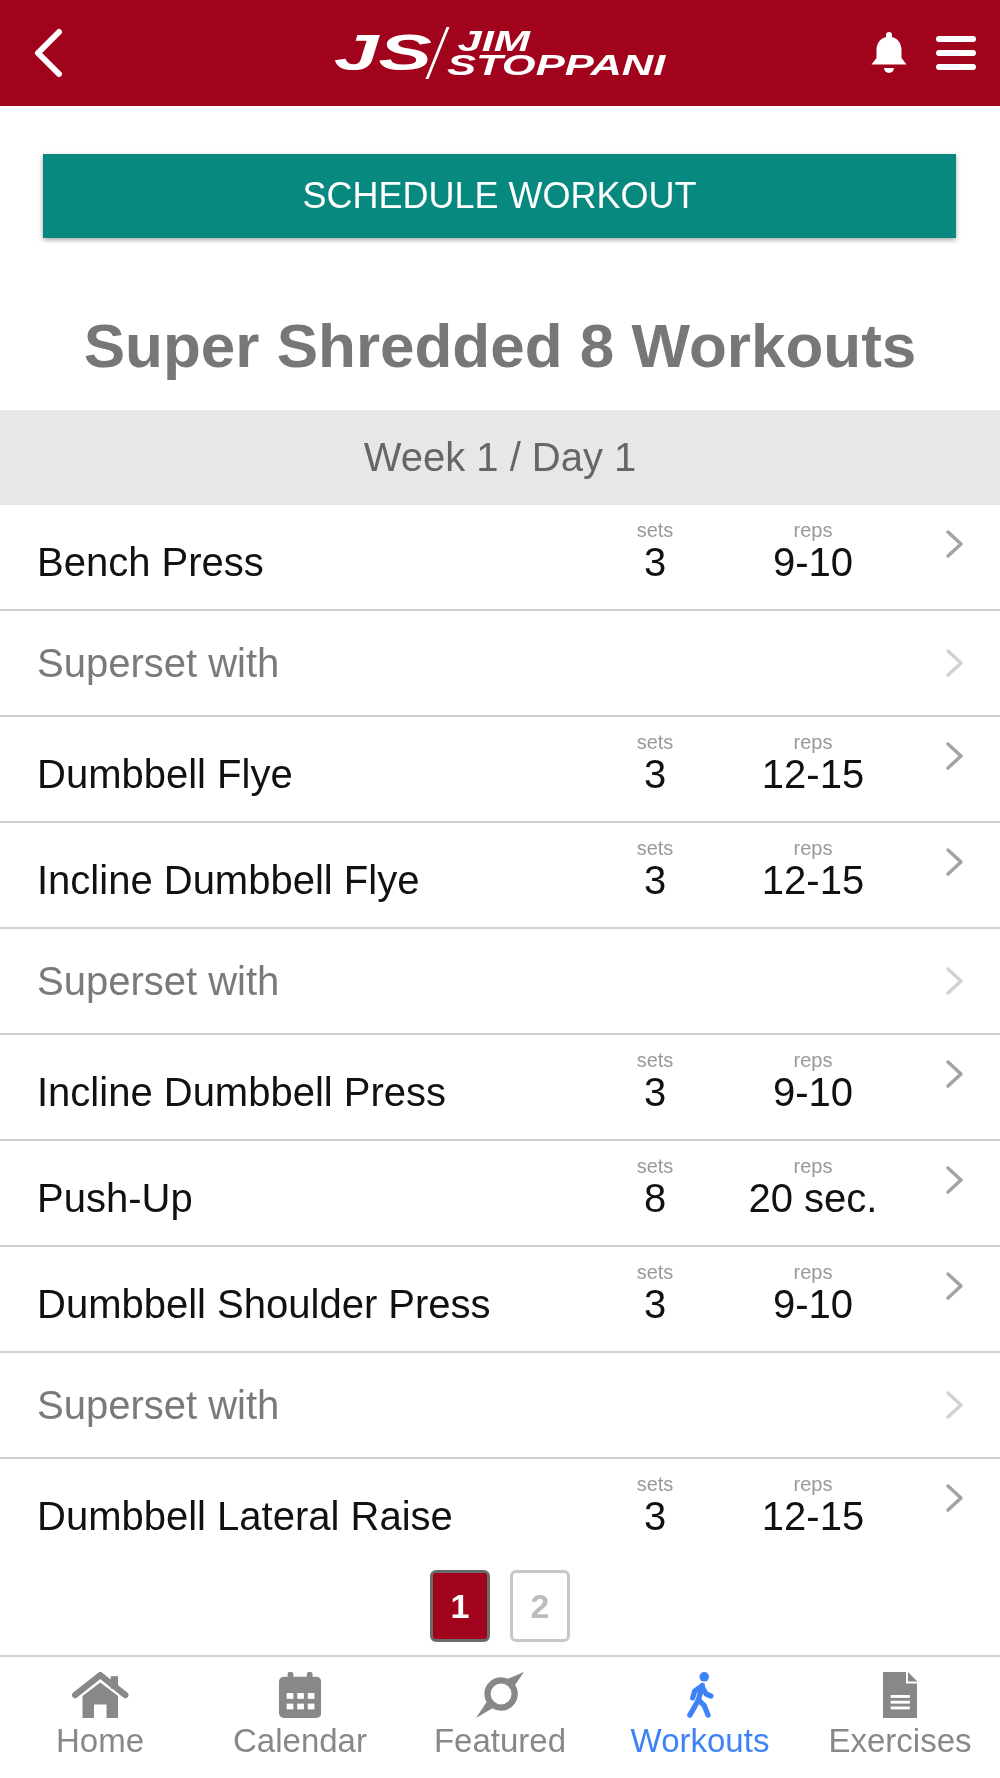  What do you see at coordinates (300, 1695) in the screenshot?
I see `calendar-icon` at bounding box center [300, 1695].